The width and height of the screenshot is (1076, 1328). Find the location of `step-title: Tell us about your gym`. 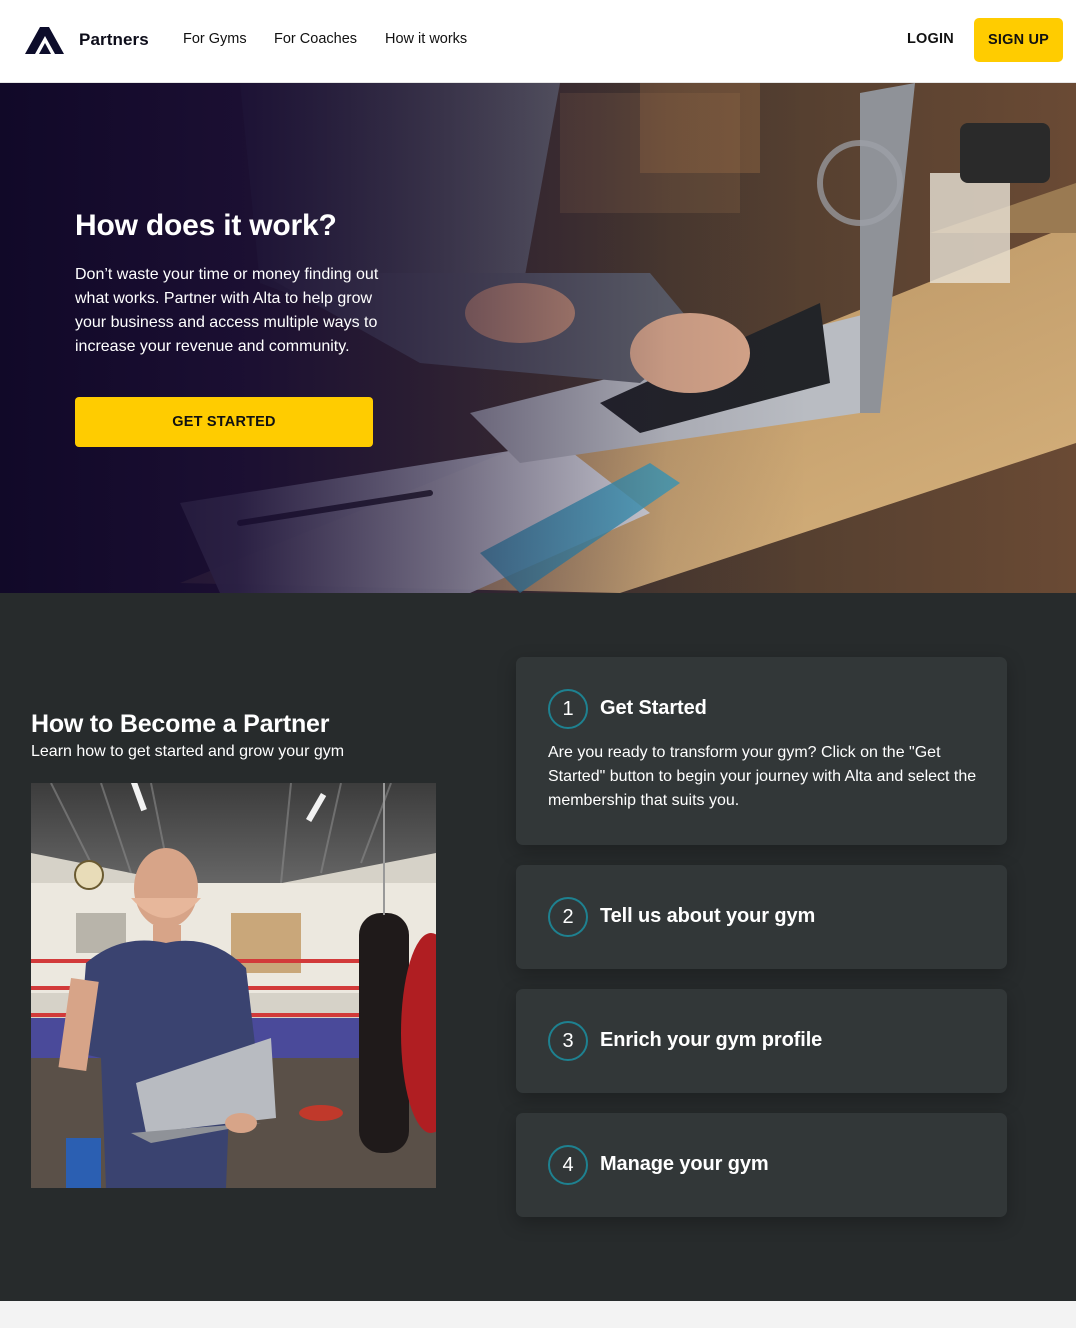

step-title: Tell us about your gym is located at coordinates (708, 916).